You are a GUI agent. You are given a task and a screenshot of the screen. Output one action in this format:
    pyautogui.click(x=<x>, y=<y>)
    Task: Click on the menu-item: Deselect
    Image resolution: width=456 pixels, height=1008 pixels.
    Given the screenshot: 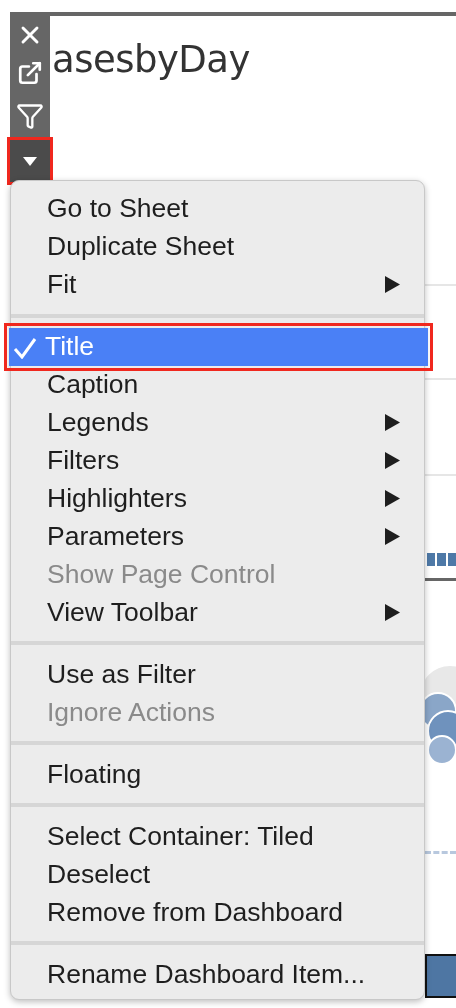 What is the action you would take?
    pyautogui.click(x=217, y=874)
    